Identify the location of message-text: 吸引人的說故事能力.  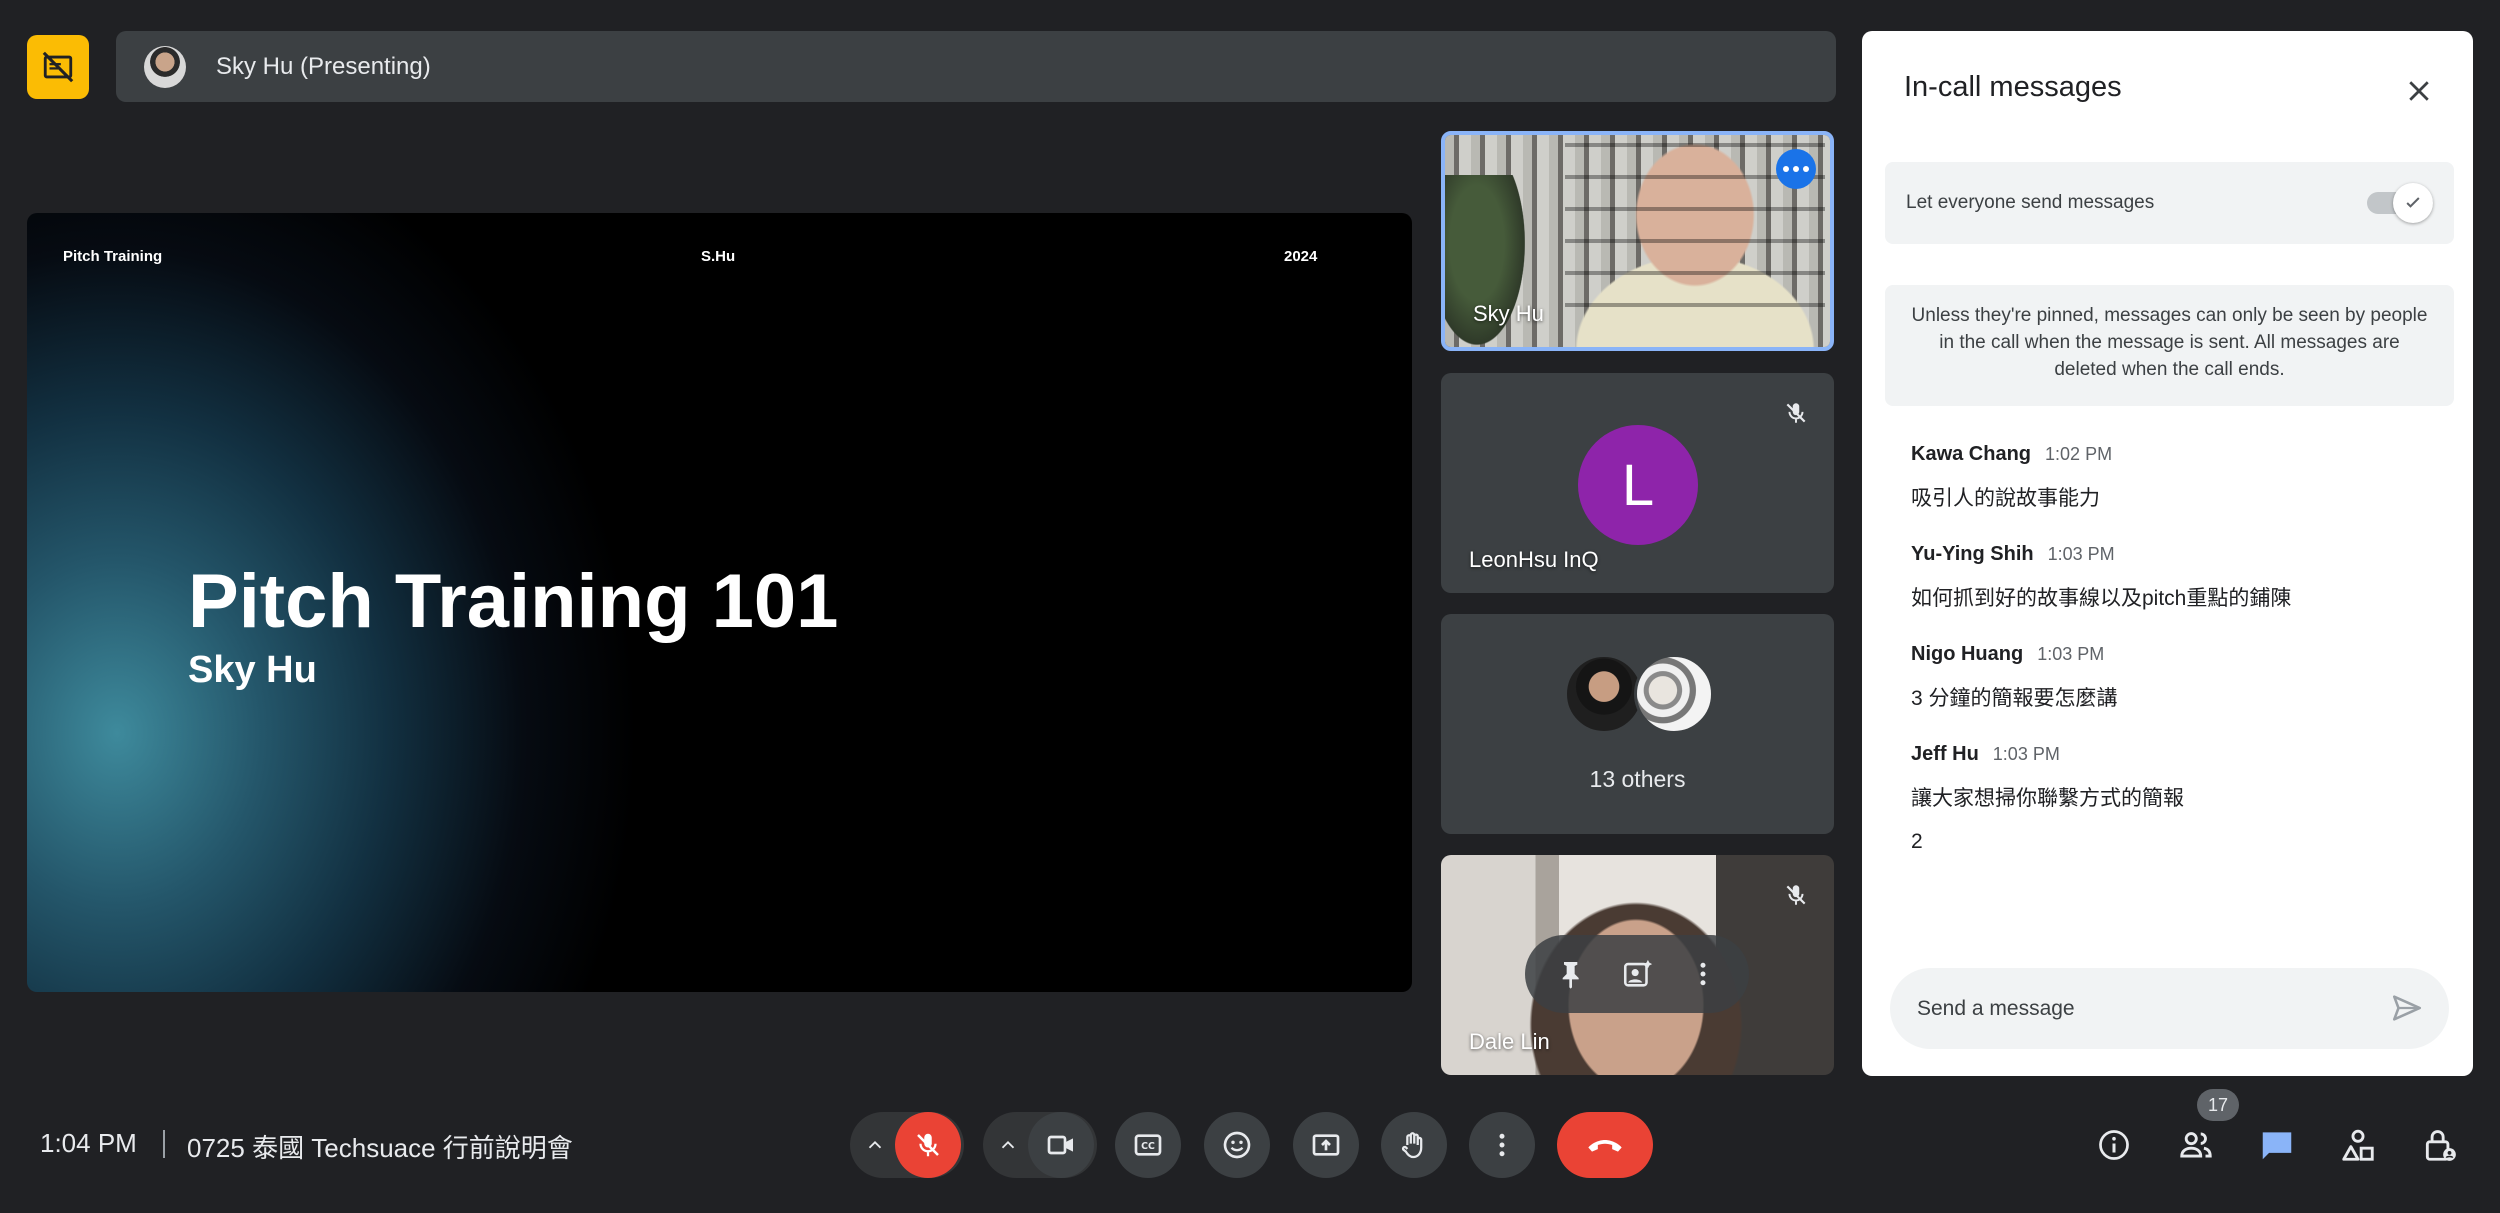
(2005, 498).